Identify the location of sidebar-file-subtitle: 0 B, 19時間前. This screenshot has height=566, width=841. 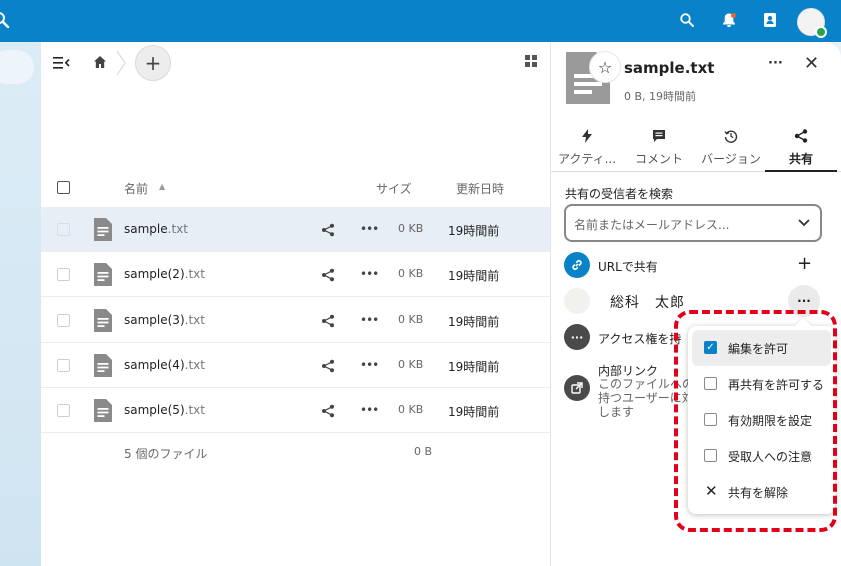
(660, 96).